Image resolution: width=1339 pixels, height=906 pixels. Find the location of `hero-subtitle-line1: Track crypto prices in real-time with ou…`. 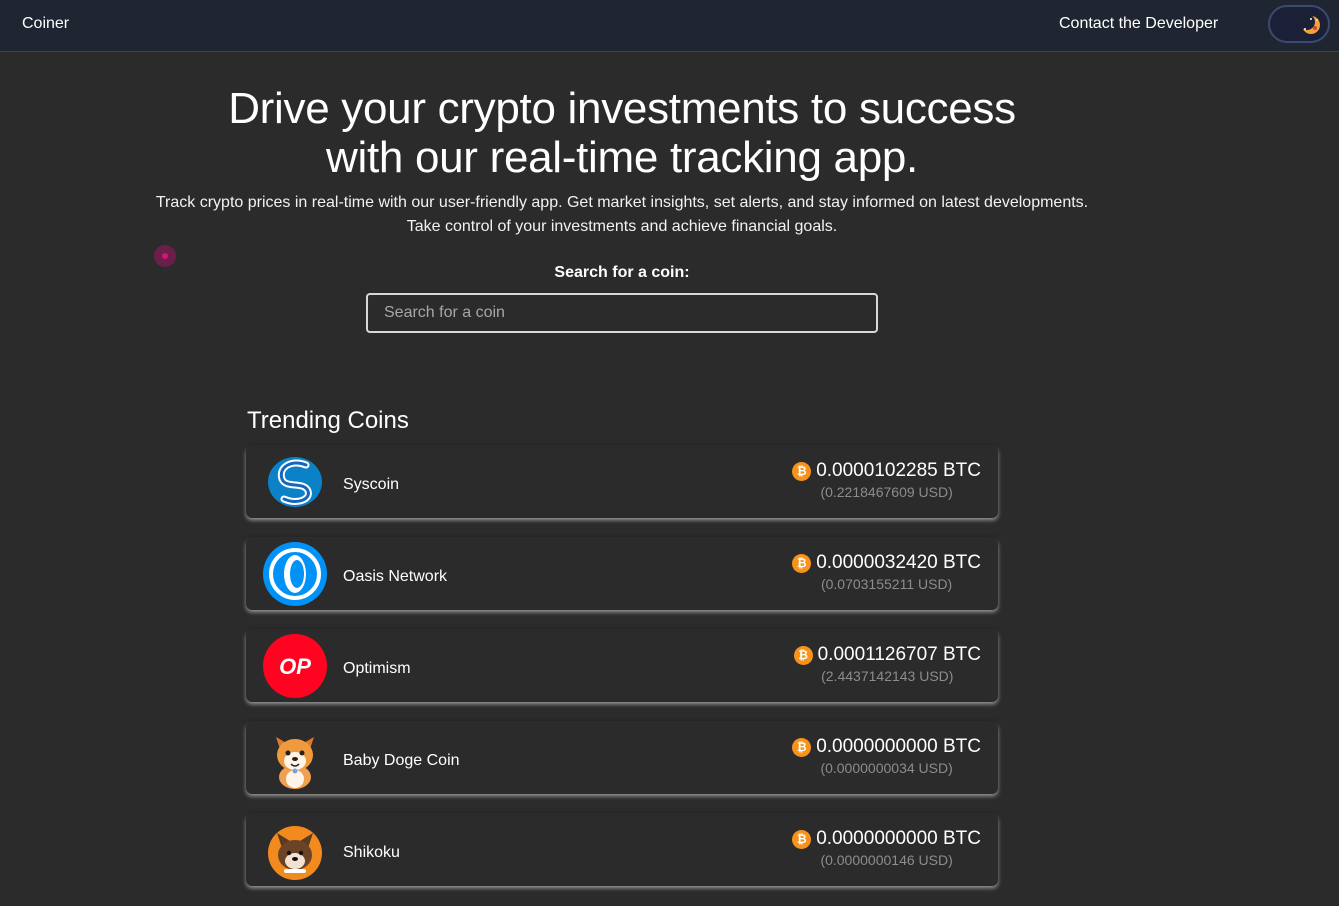

hero-subtitle-line1: Track crypto prices in real-time with ou… is located at coordinates (622, 202).